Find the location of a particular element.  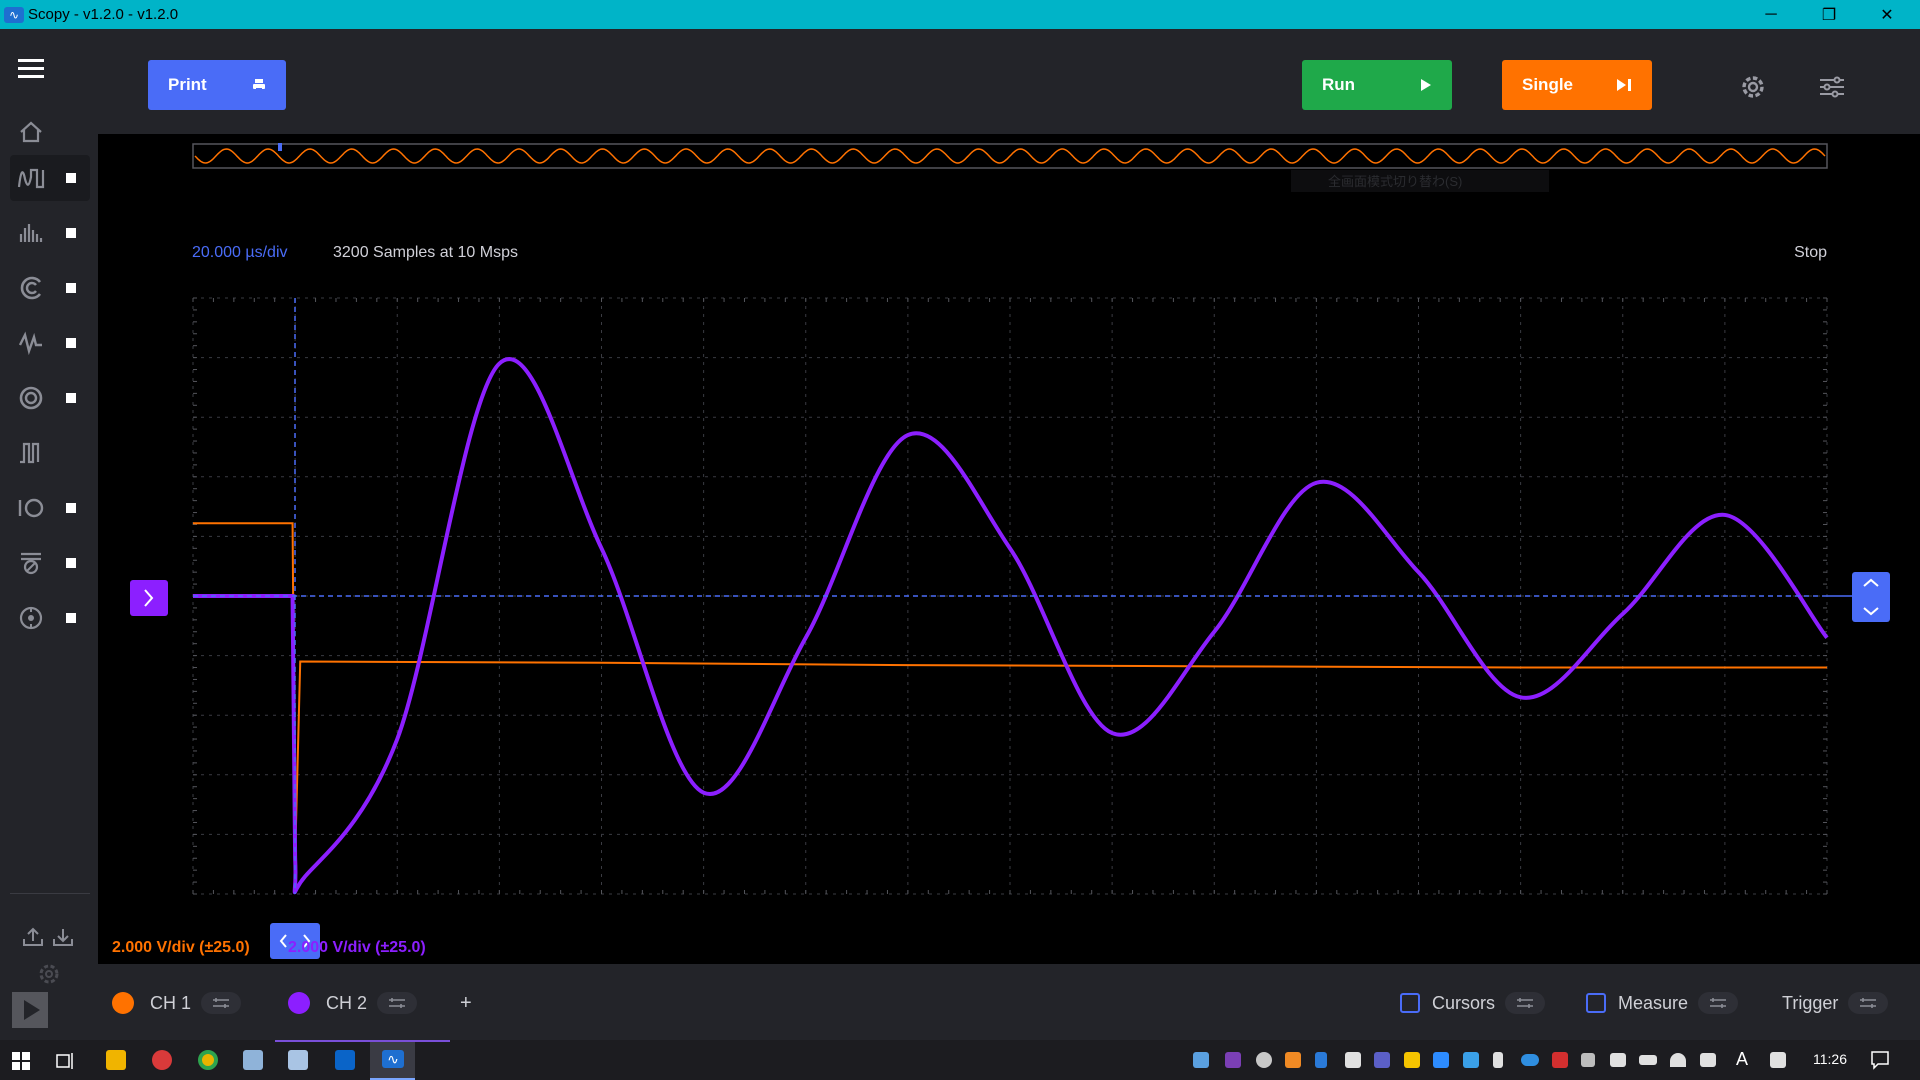

taskbar-clock: 11:26 is located at coordinates (1830, 1059).